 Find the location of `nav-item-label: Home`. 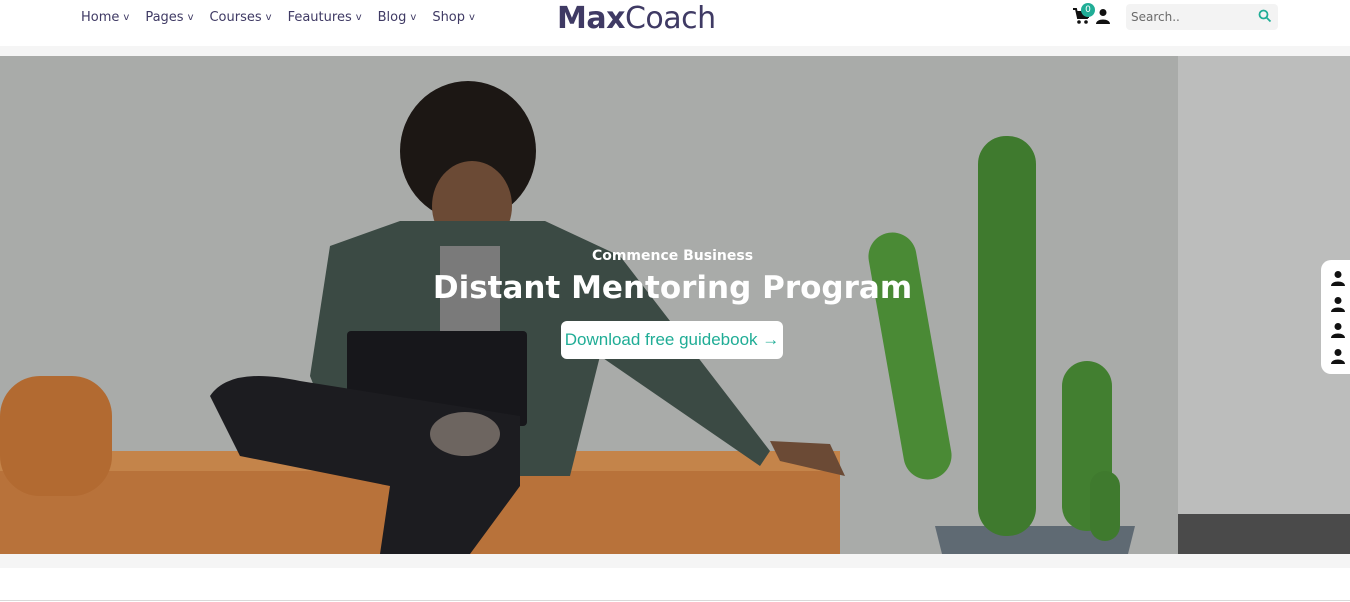

nav-item-label: Home is located at coordinates (100, 17).